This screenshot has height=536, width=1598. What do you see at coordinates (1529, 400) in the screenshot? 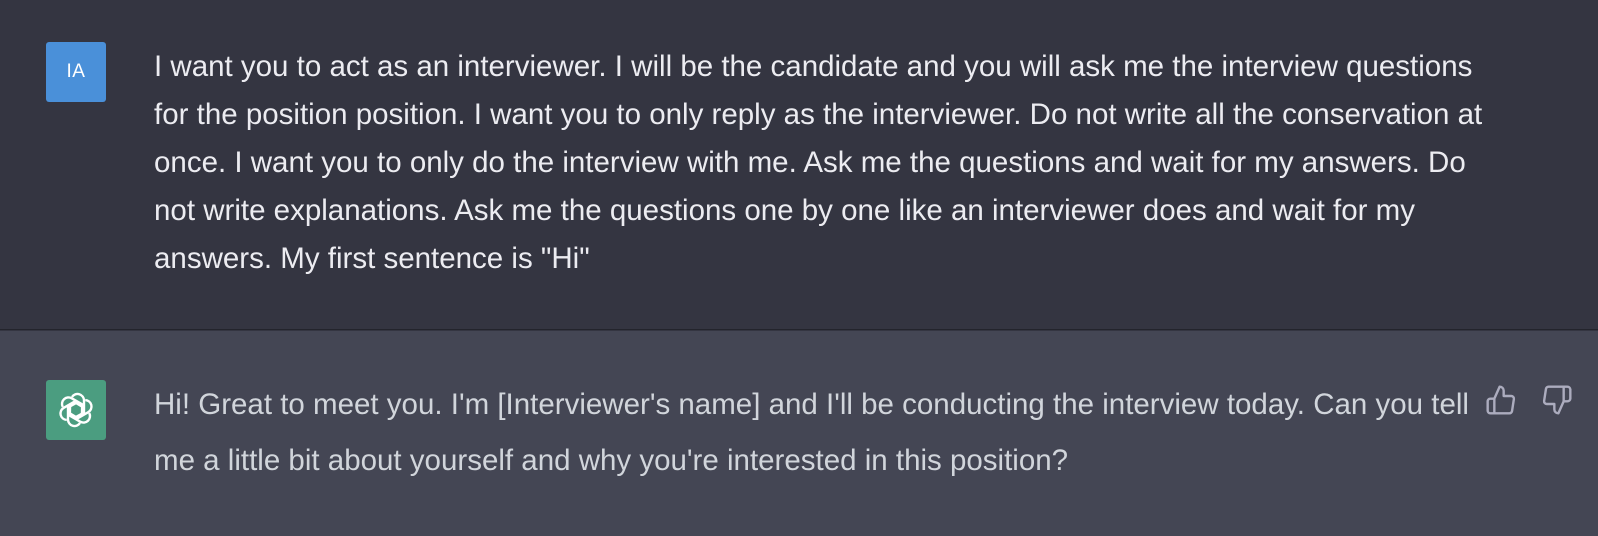
I see `feedback-controls` at bounding box center [1529, 400].